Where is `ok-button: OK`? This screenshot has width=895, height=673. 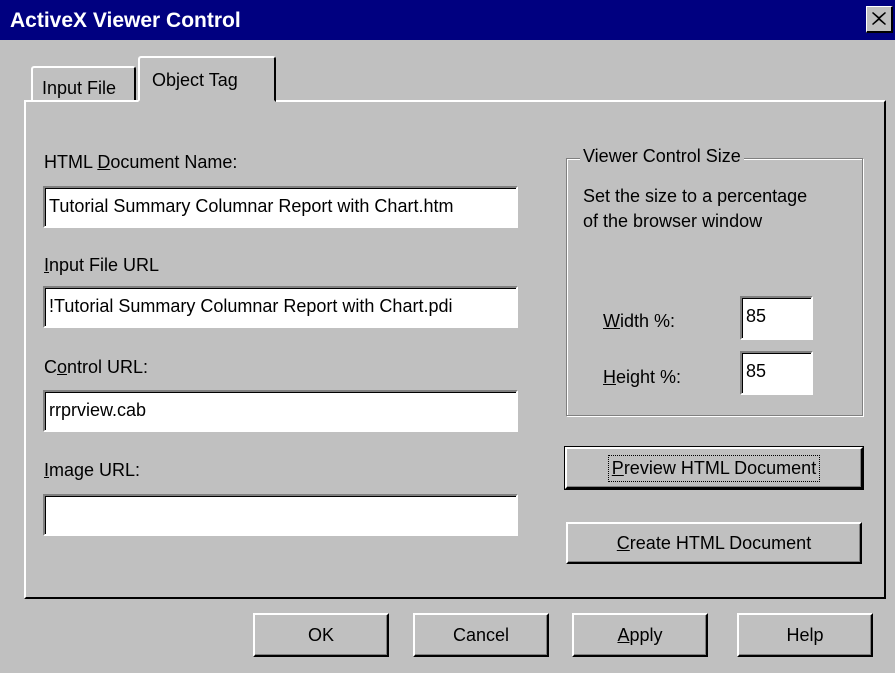
ok-button: OK is located at coordinates (321, 635).